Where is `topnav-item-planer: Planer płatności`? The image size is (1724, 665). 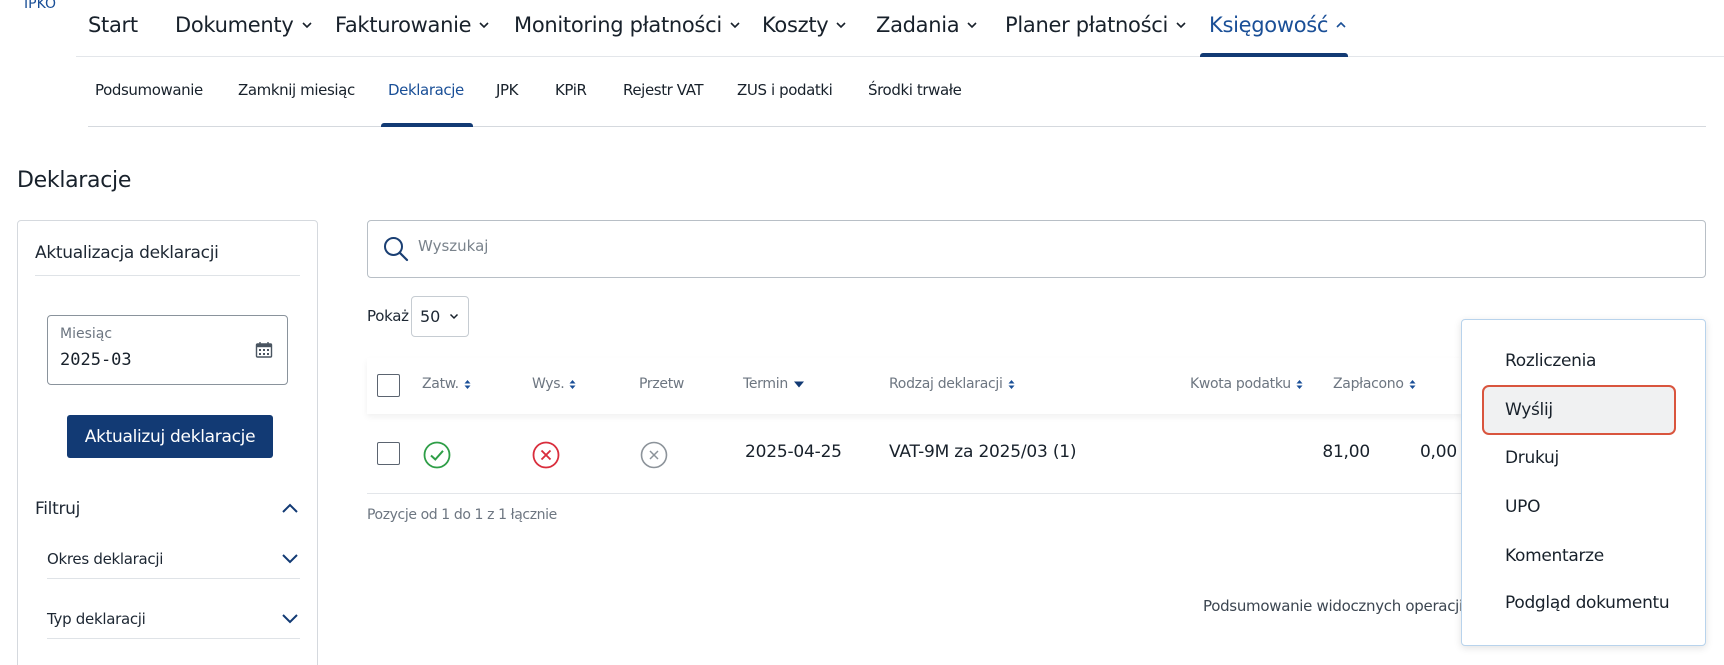 topnav-item-planer: Planer płatności is located at coordinates (1096, 25).